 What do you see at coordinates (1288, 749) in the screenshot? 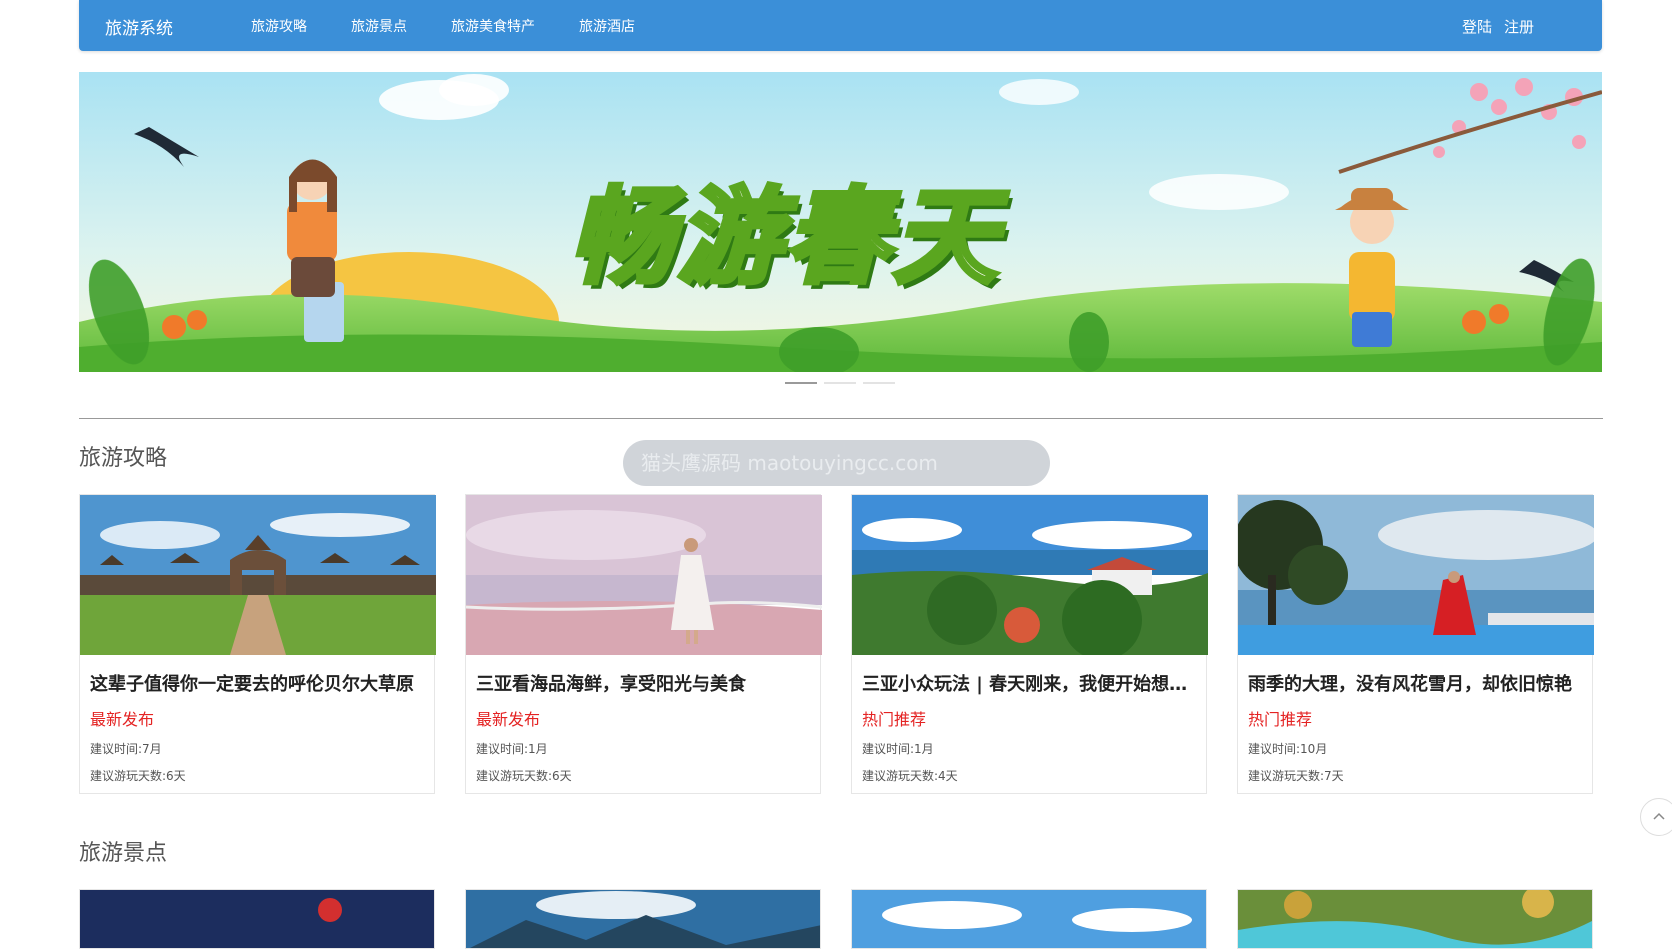
I see `card-suggested-time: 建议时间:10月` at bounding box center [1288, 749].